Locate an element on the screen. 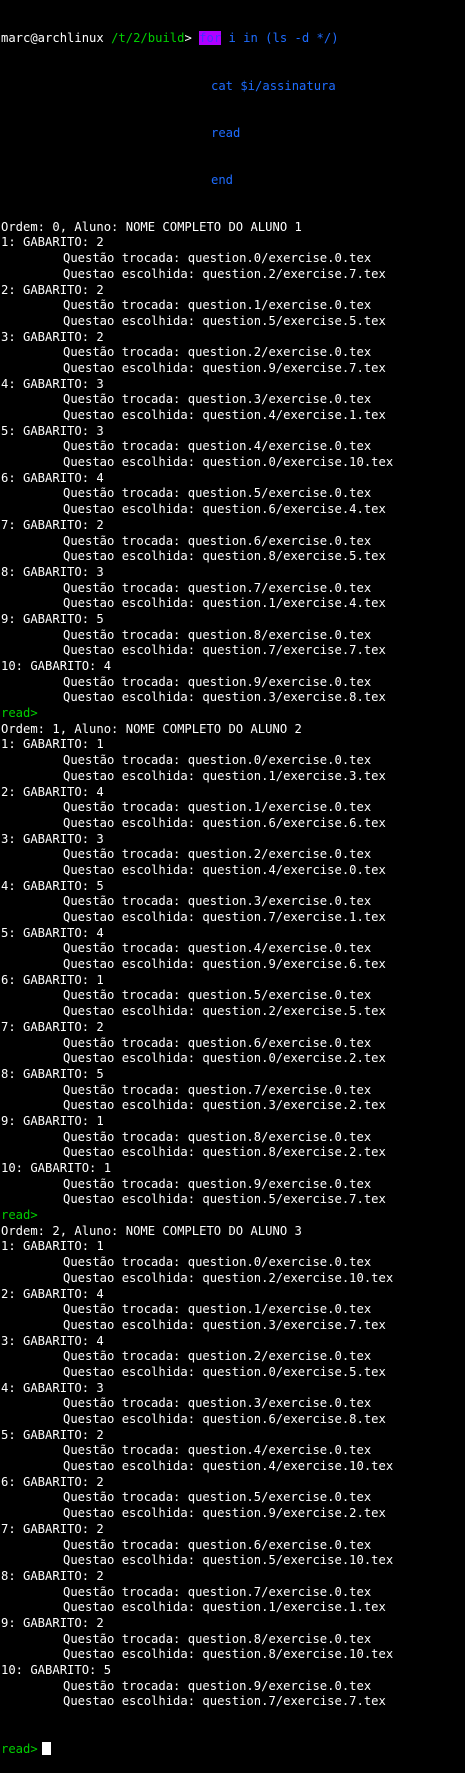  gabarito-line: 5: GABARITO: 4 is located at coordinates (52, 932).